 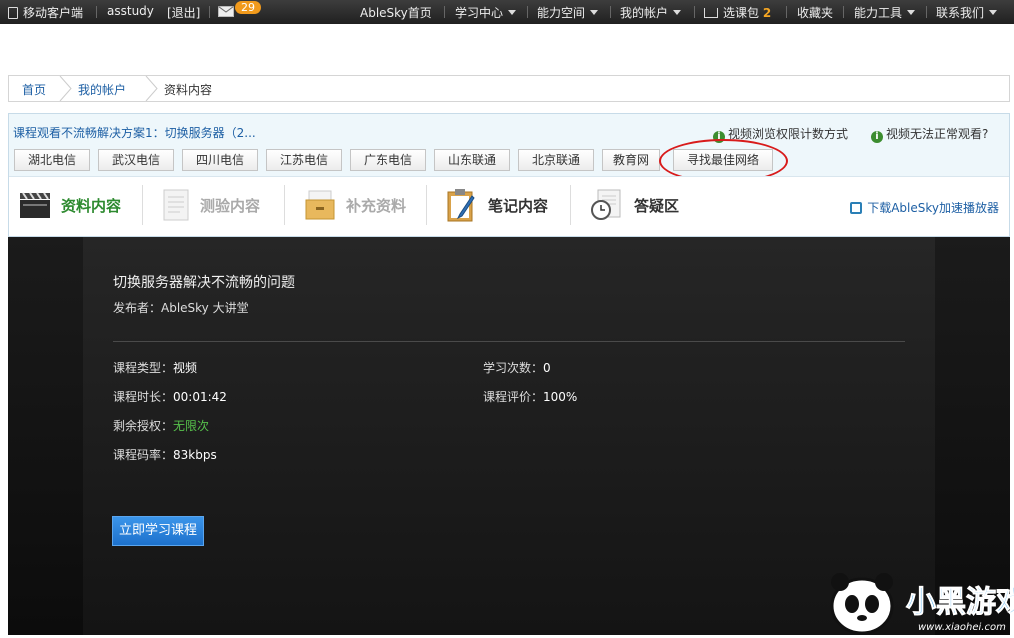 What do you see at coordinates (461, 205) in the screenshot?
I see `clipboard-pencil-icon` at bounding box center [461, 205].